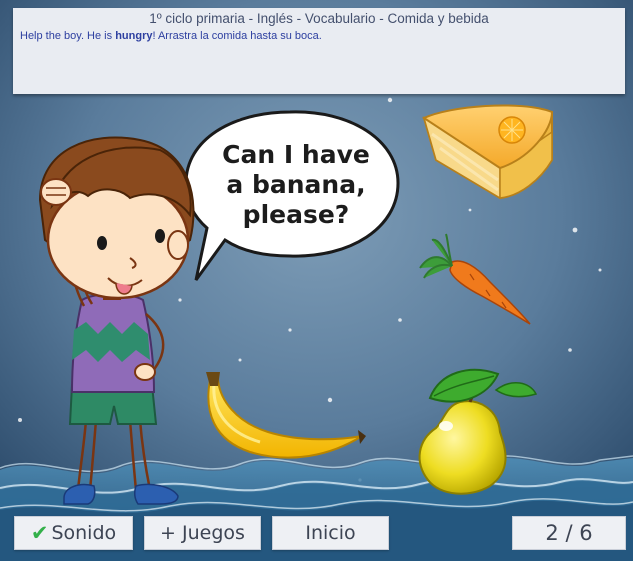  Describe the element at coordinates (134, 36) in the screenshot. I see `instruction-bold: hungry` at that location.